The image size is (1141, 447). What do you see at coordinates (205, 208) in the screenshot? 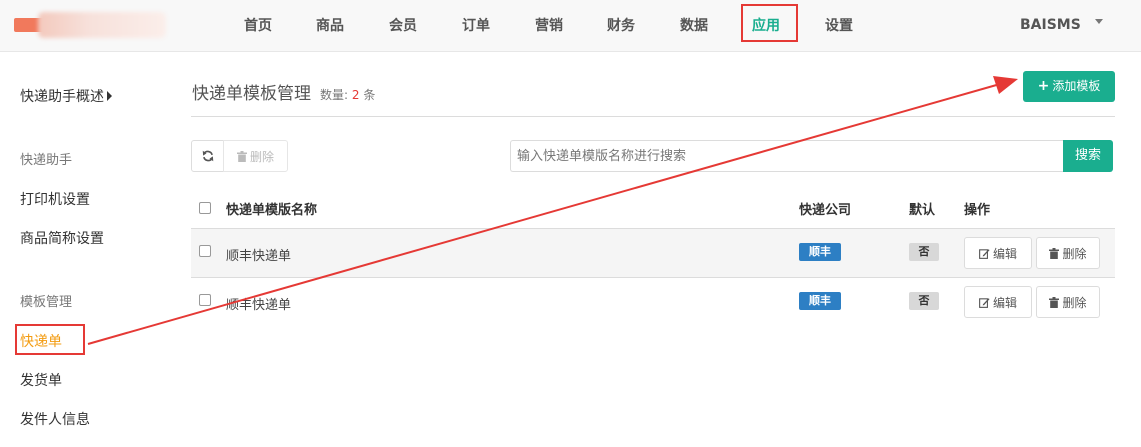
I see `select-all-checkbox` at bounding box center [205, 208].